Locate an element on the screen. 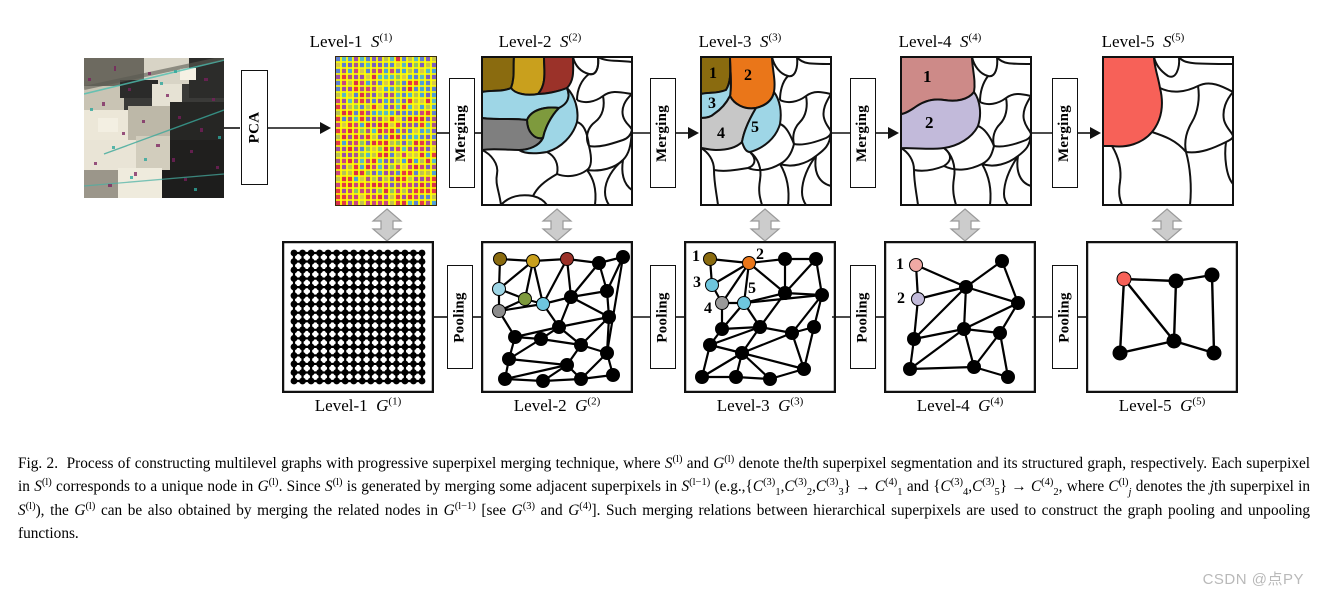 This screenshot has height=597, width=1322. level4-superpixel-map: 1 2 is located at coordinates (966, 131).